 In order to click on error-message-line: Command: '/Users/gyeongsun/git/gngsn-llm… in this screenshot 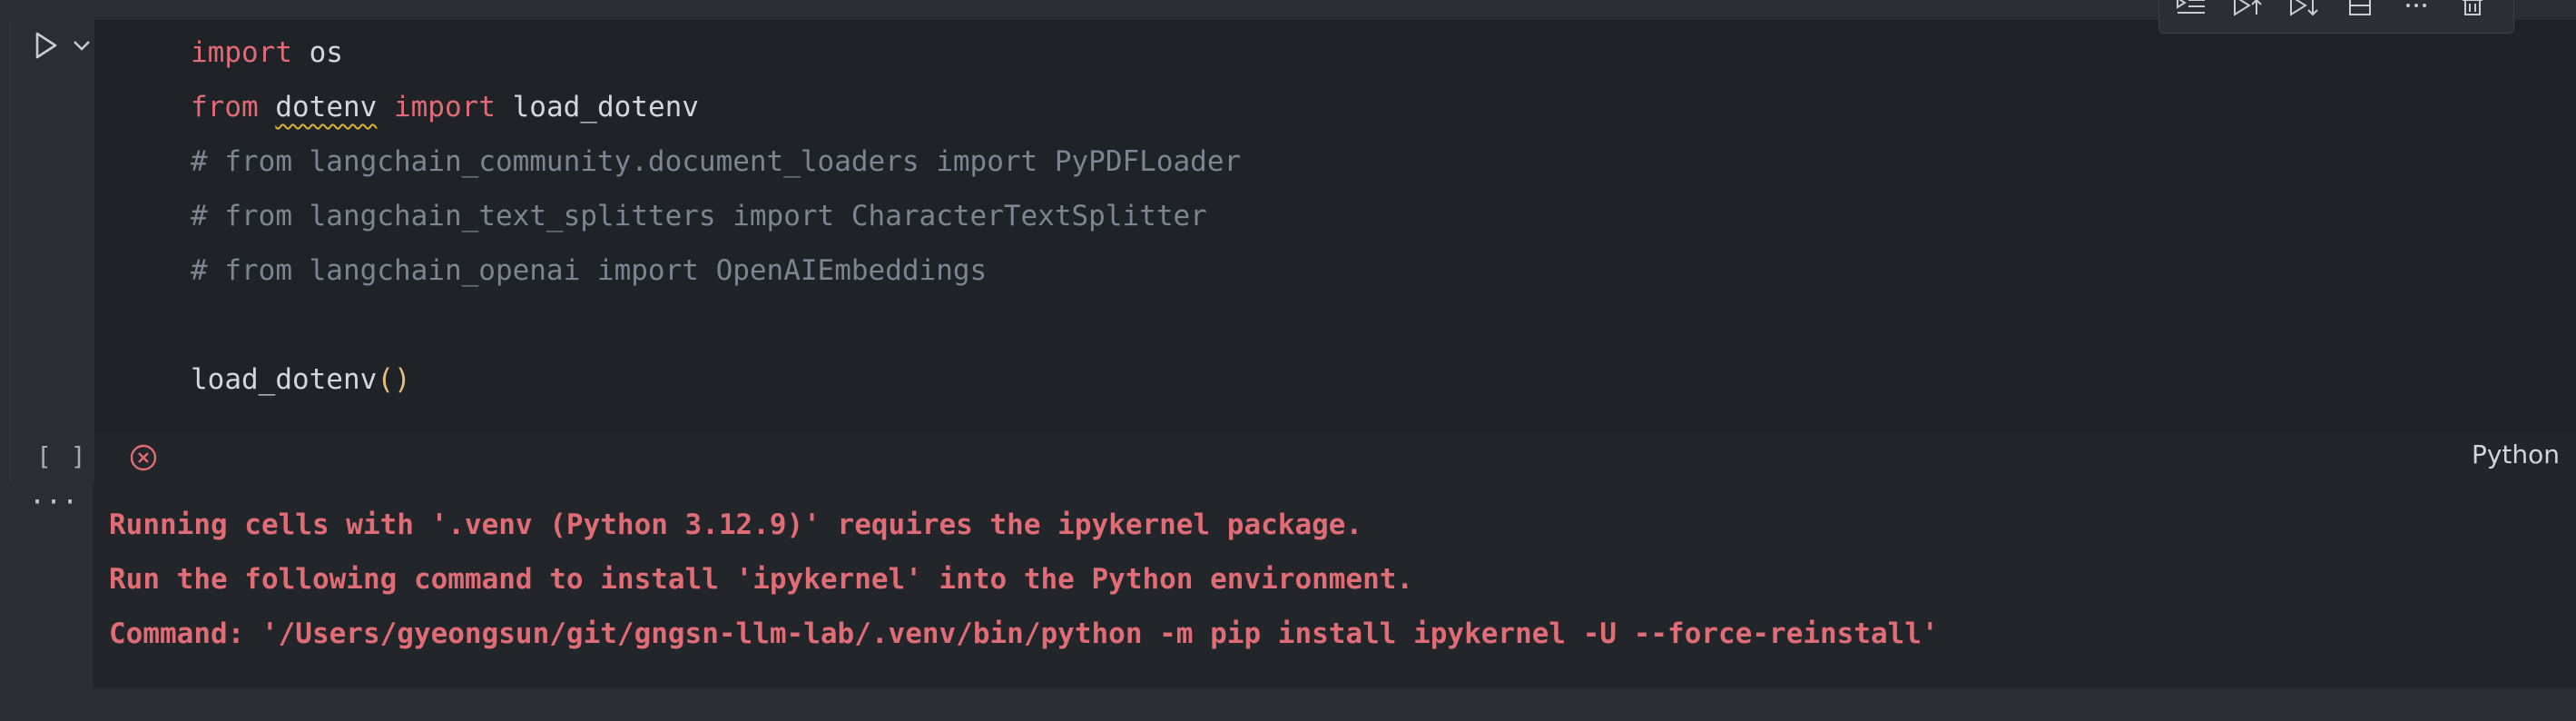, I will do `click(1024, 633)`.